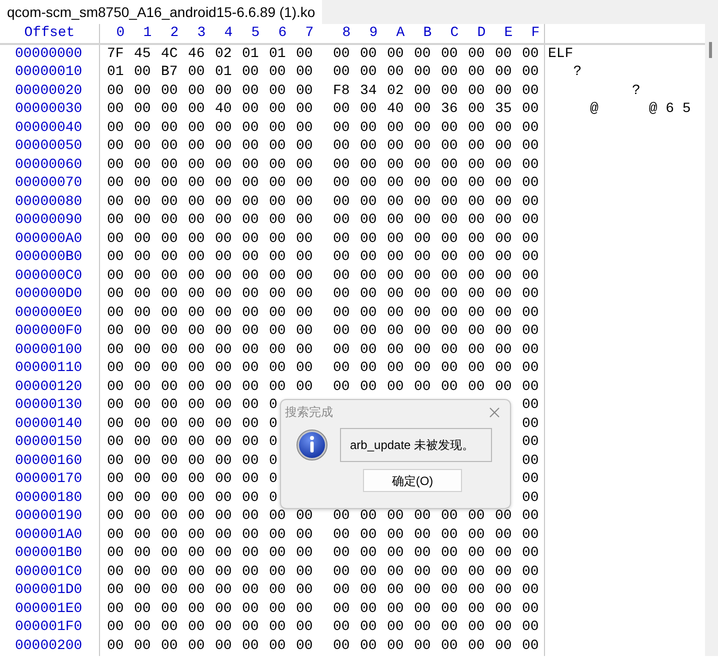 This screenshot has width=718, height=664. I want to click on file-tab: qcom-scm_sm8750_A16_android15-6.6.89 (1).ko, so click(161, 12).